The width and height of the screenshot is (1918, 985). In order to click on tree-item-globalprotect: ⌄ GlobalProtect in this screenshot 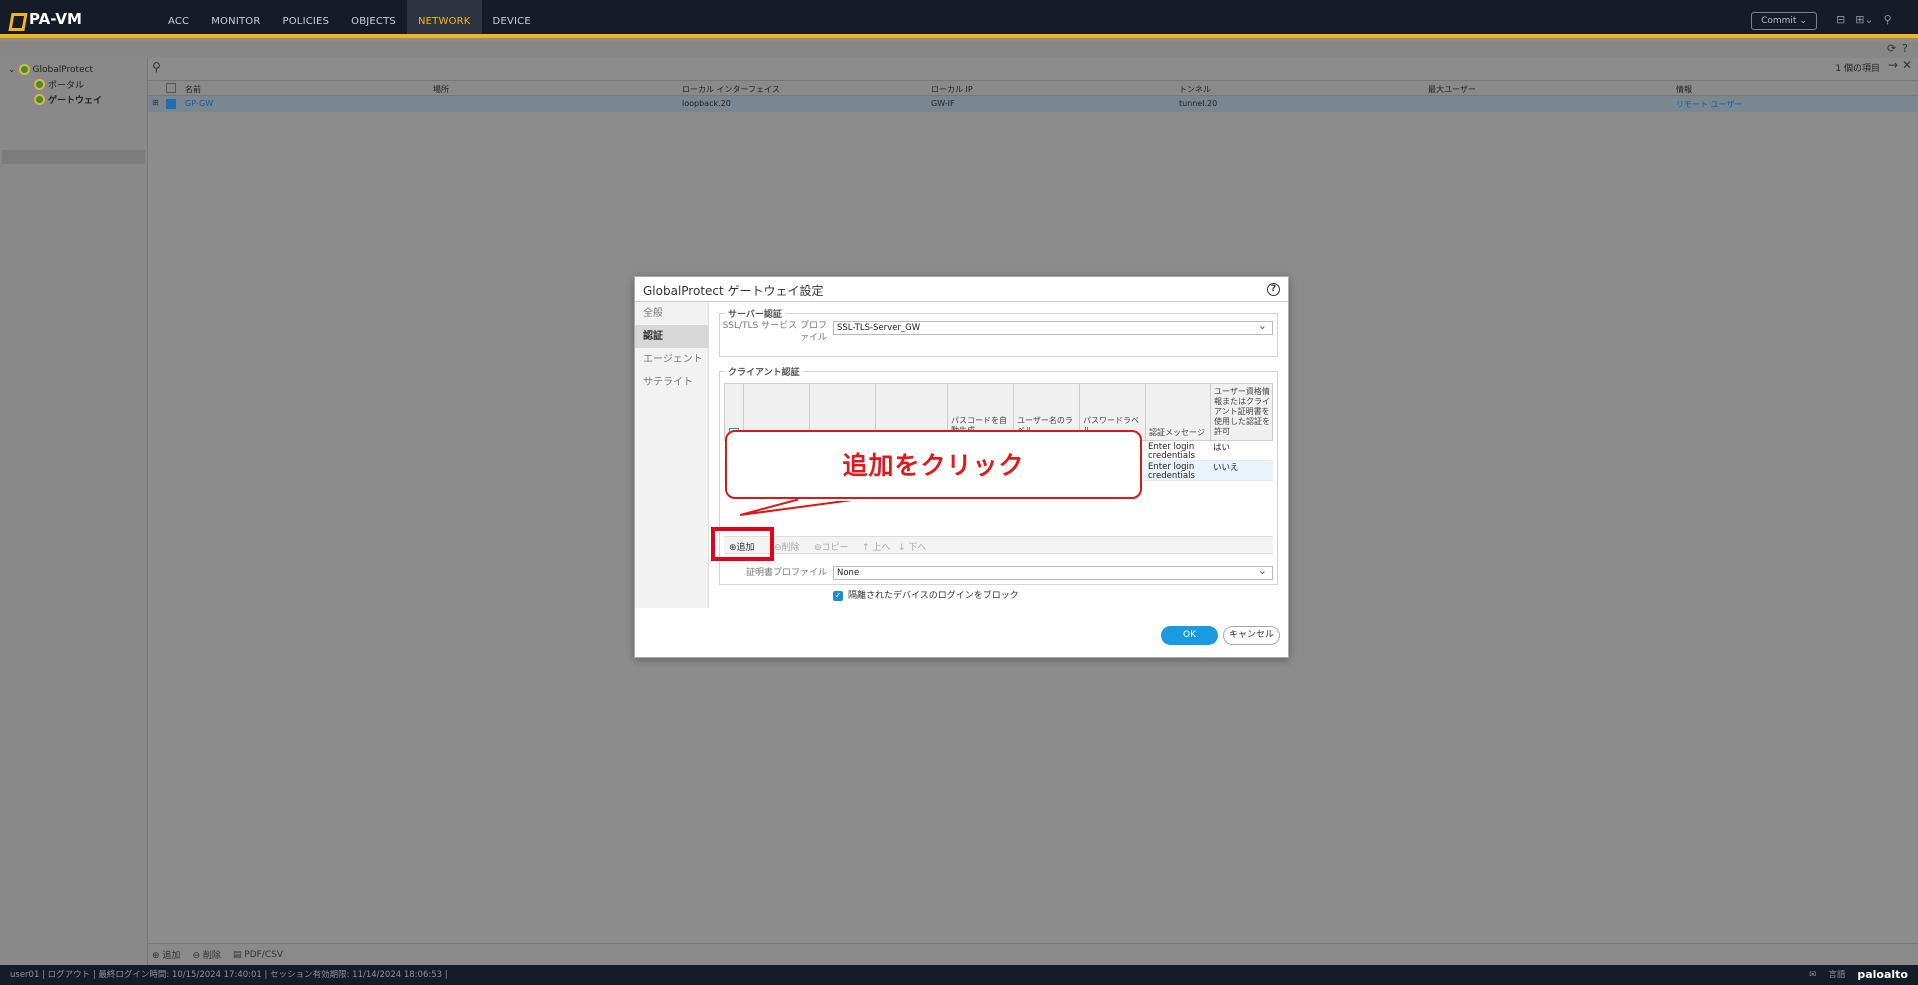, I will do `click(50, 69)`.